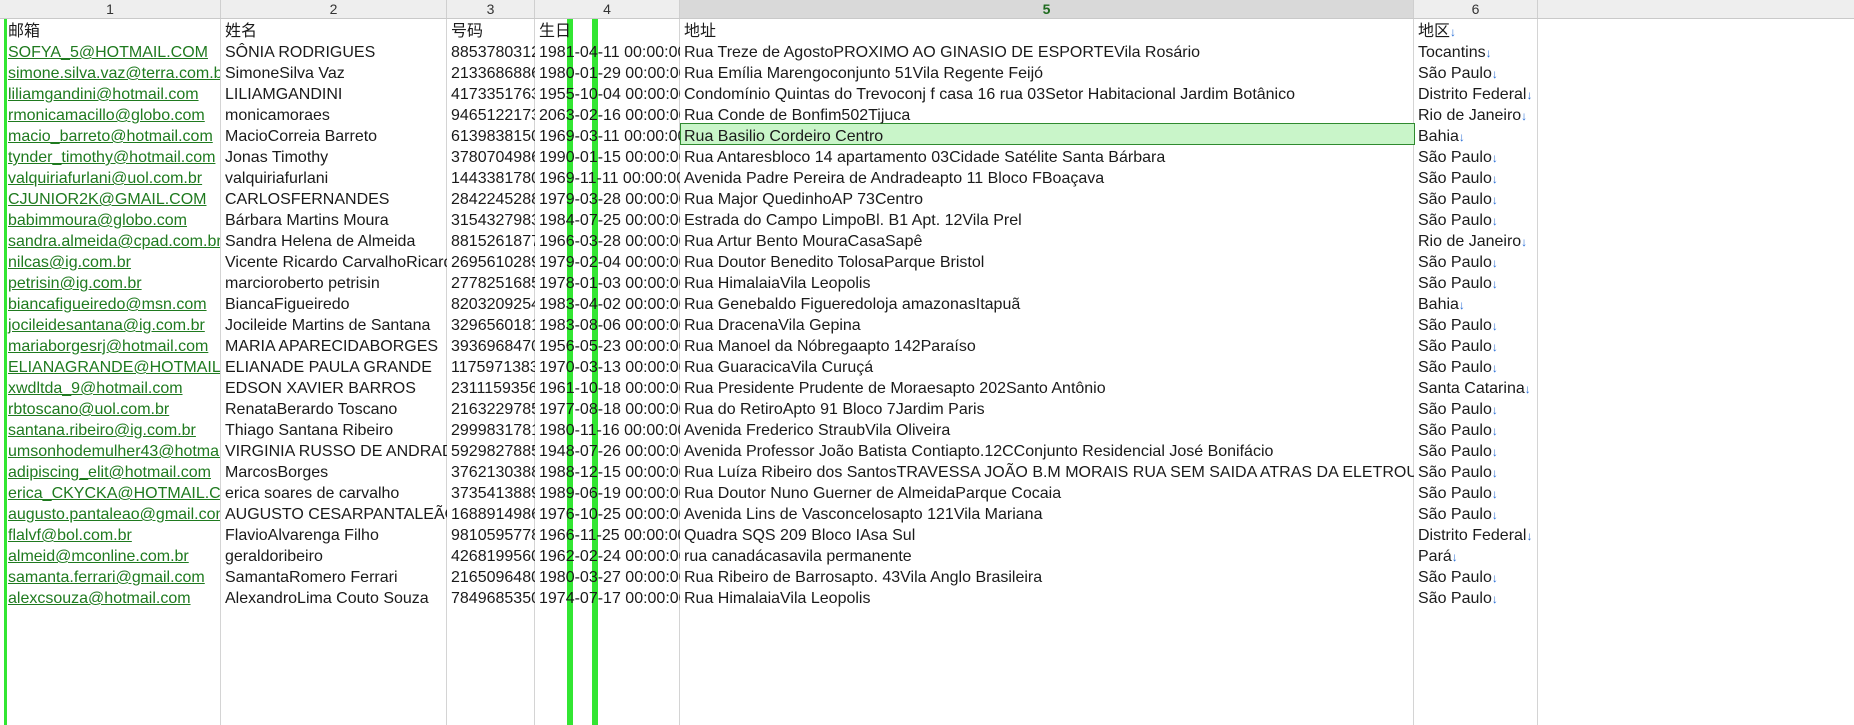 Image resolution: width=1854 pixels, height=725 pixels. I want to click on region-label: Tocantins, so click(1452, 52).